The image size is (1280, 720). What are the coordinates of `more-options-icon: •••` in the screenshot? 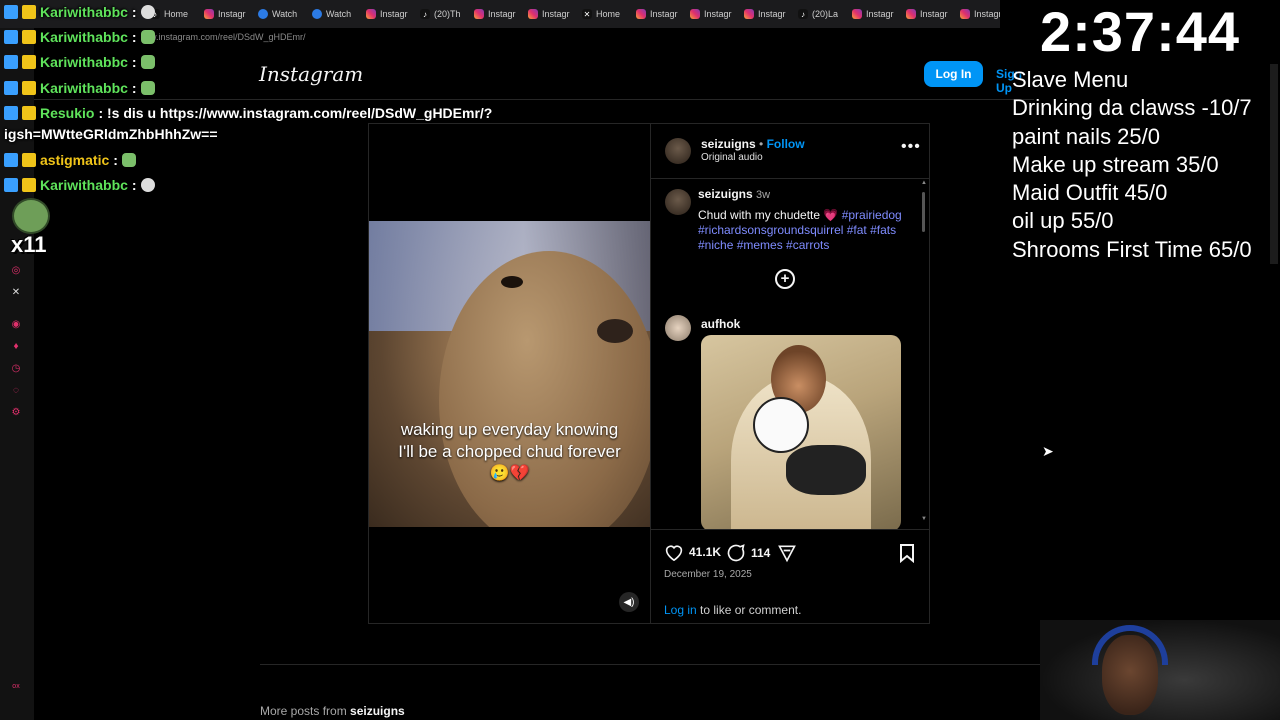 It's located at (911, 147).